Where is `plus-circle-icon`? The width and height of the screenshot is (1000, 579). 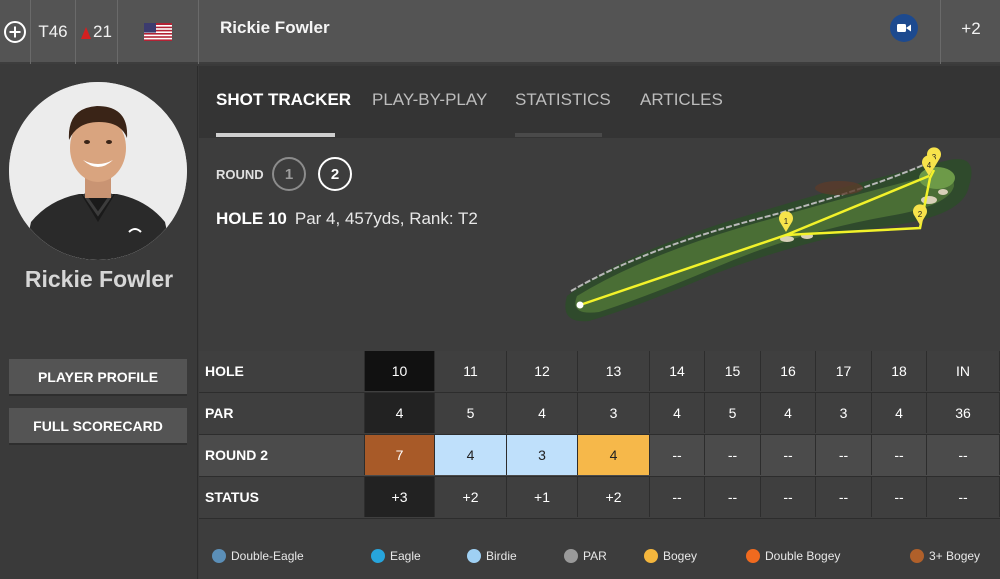 plus-circle-icon is located at coordinates (15, 32).